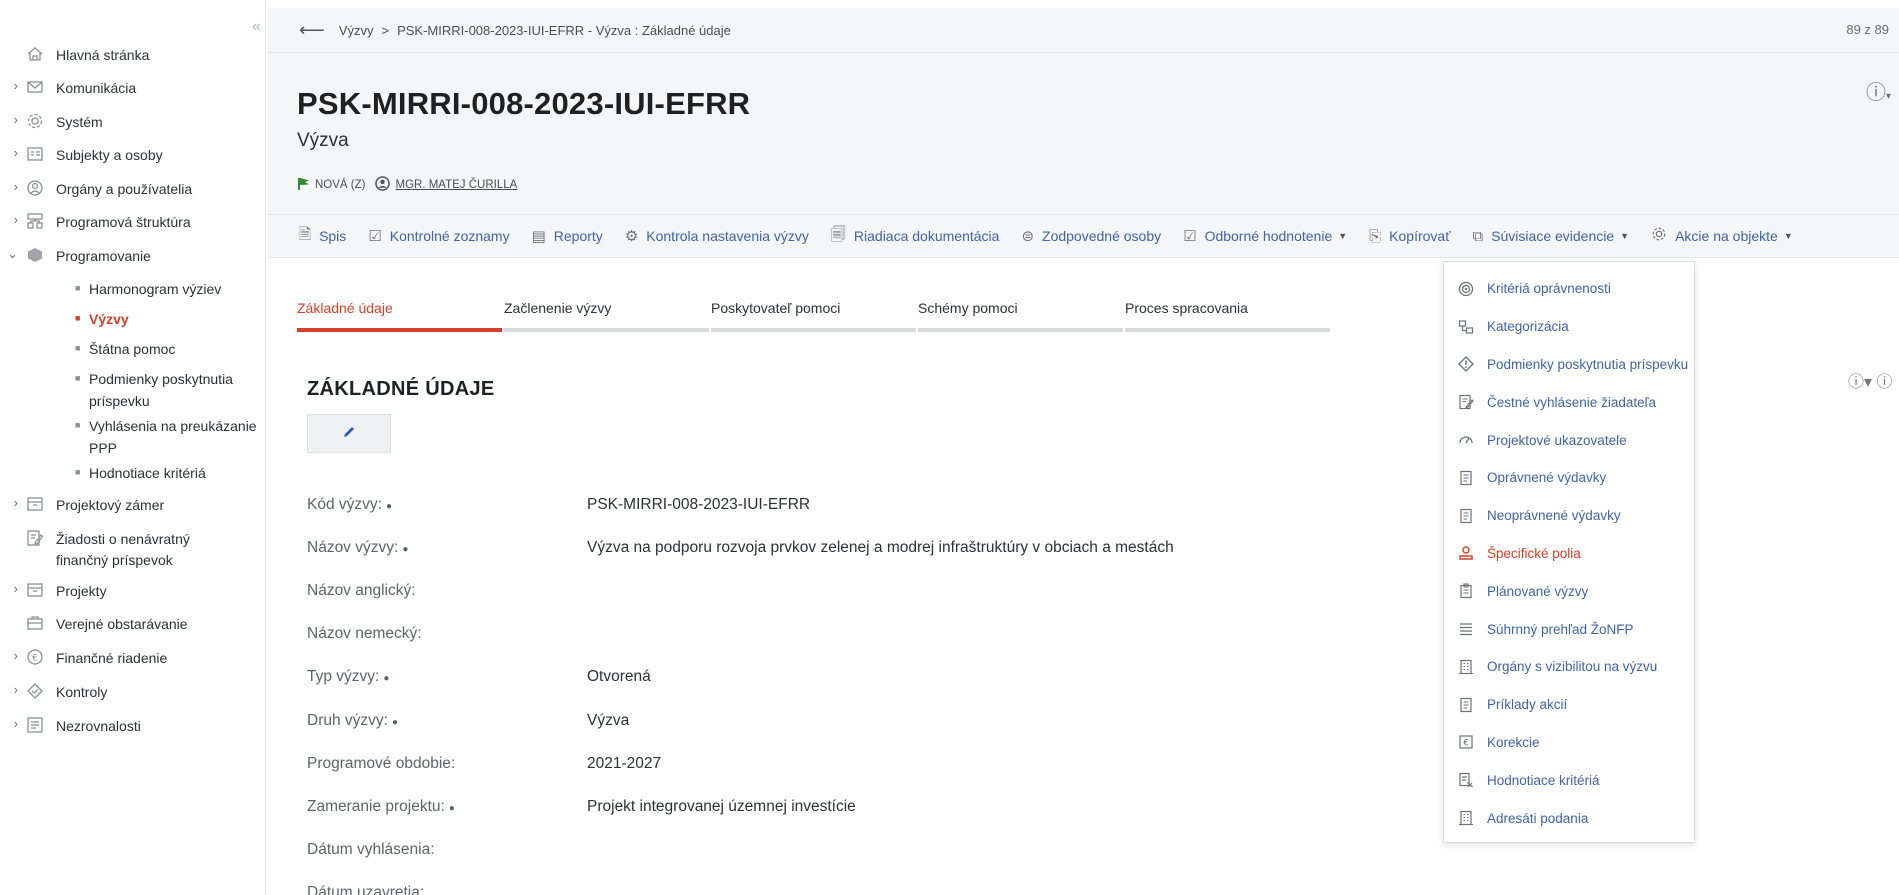 The image size is (1899, 895). I want to click on toolbar-button-label: Riadiaca dokumentácia, so click(926, 236).